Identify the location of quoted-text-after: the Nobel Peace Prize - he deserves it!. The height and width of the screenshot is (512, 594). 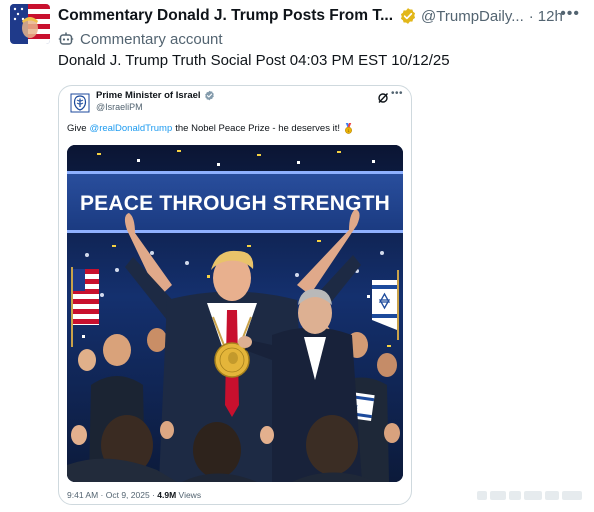
(257, 128).